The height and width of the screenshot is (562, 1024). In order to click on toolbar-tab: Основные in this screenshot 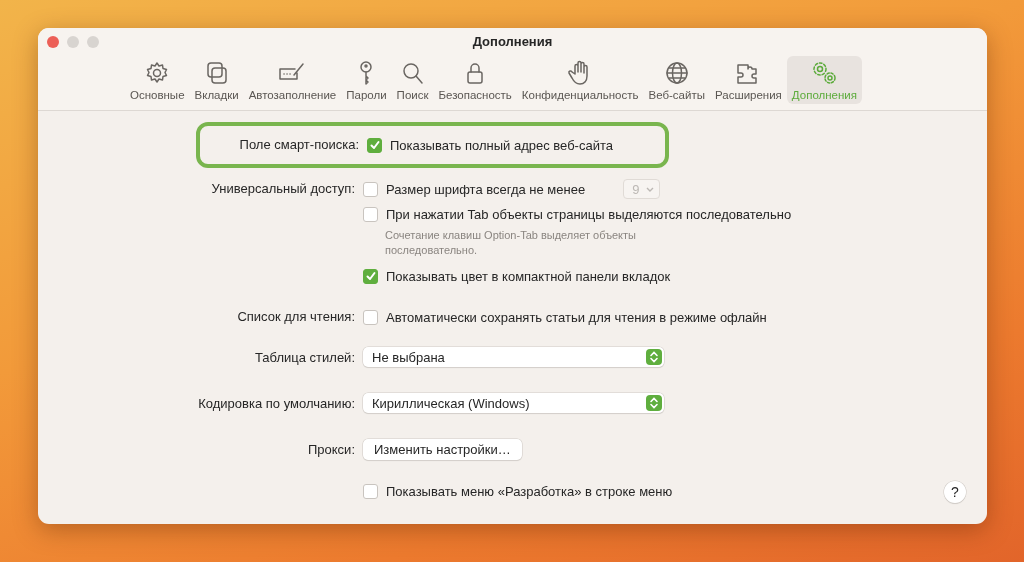, I will do `click(157, 80)`.